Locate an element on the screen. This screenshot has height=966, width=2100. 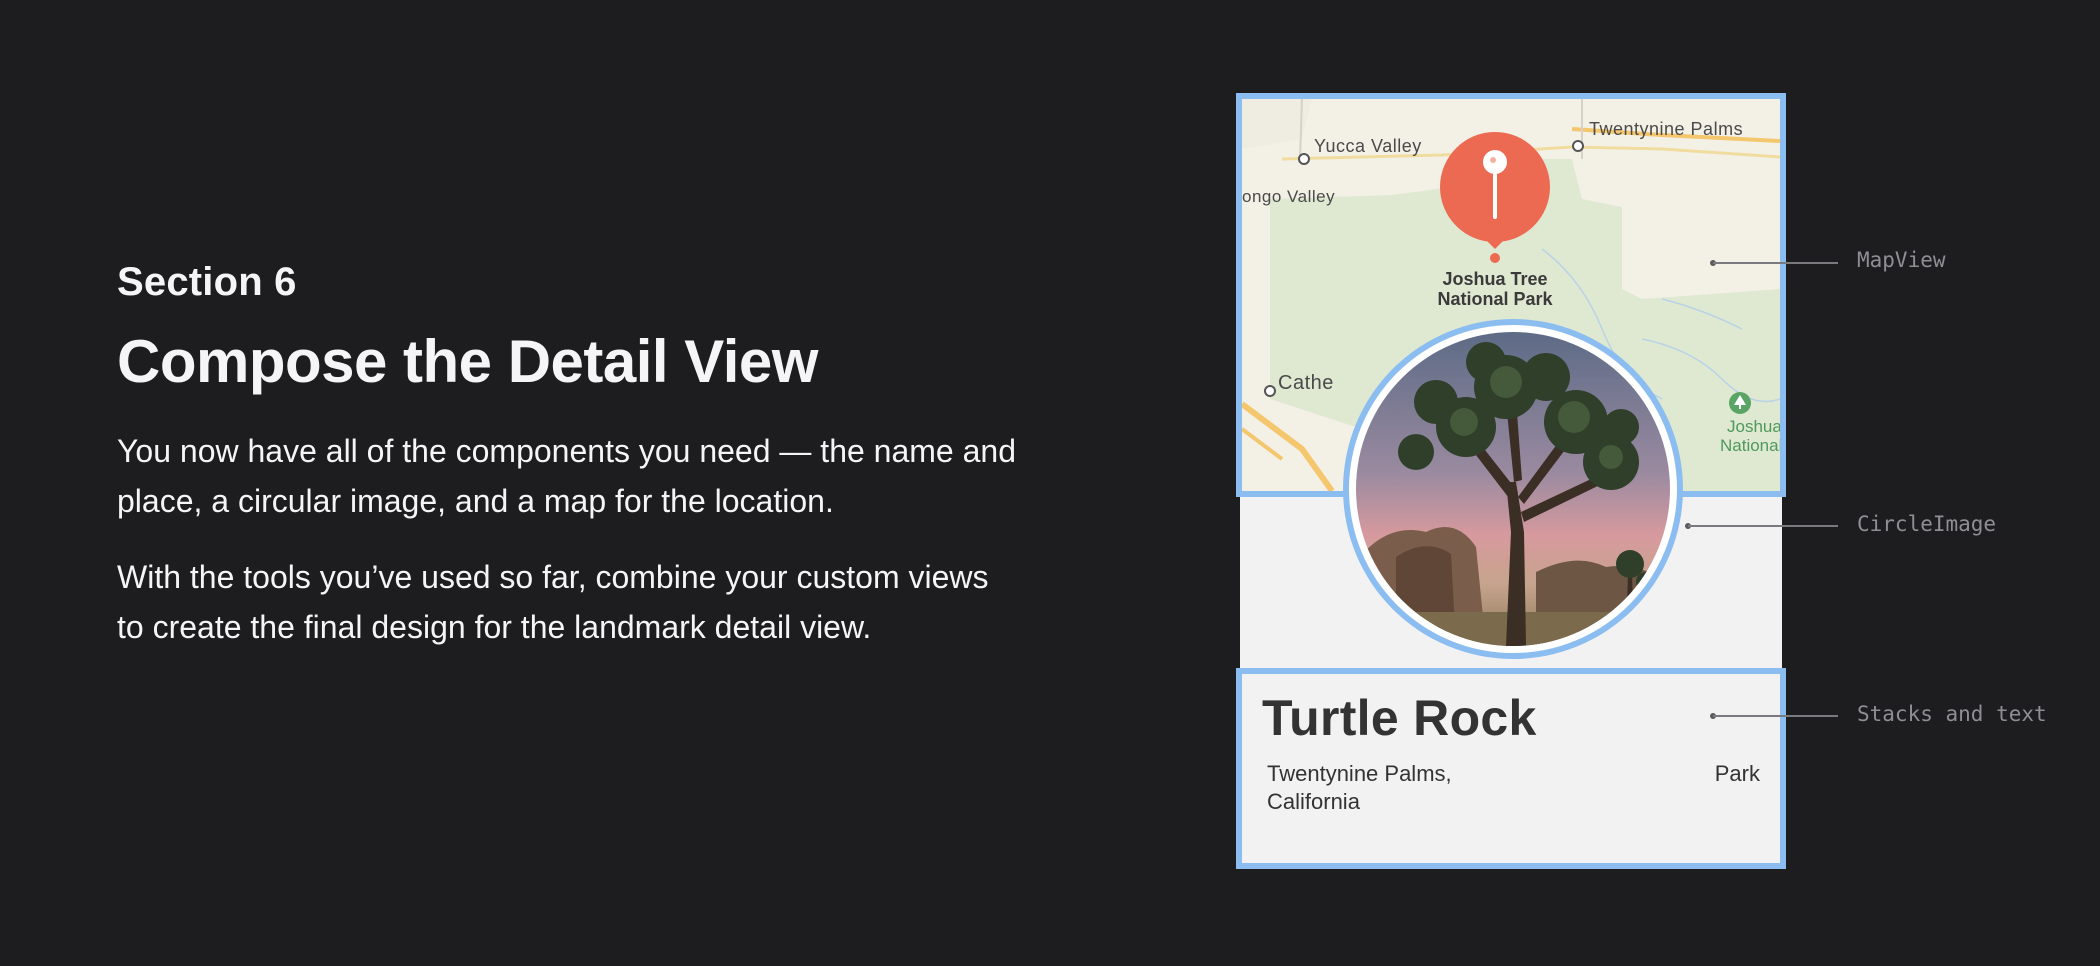
callout-circleimage: CircleImage is located at coordinates (1927, 524).